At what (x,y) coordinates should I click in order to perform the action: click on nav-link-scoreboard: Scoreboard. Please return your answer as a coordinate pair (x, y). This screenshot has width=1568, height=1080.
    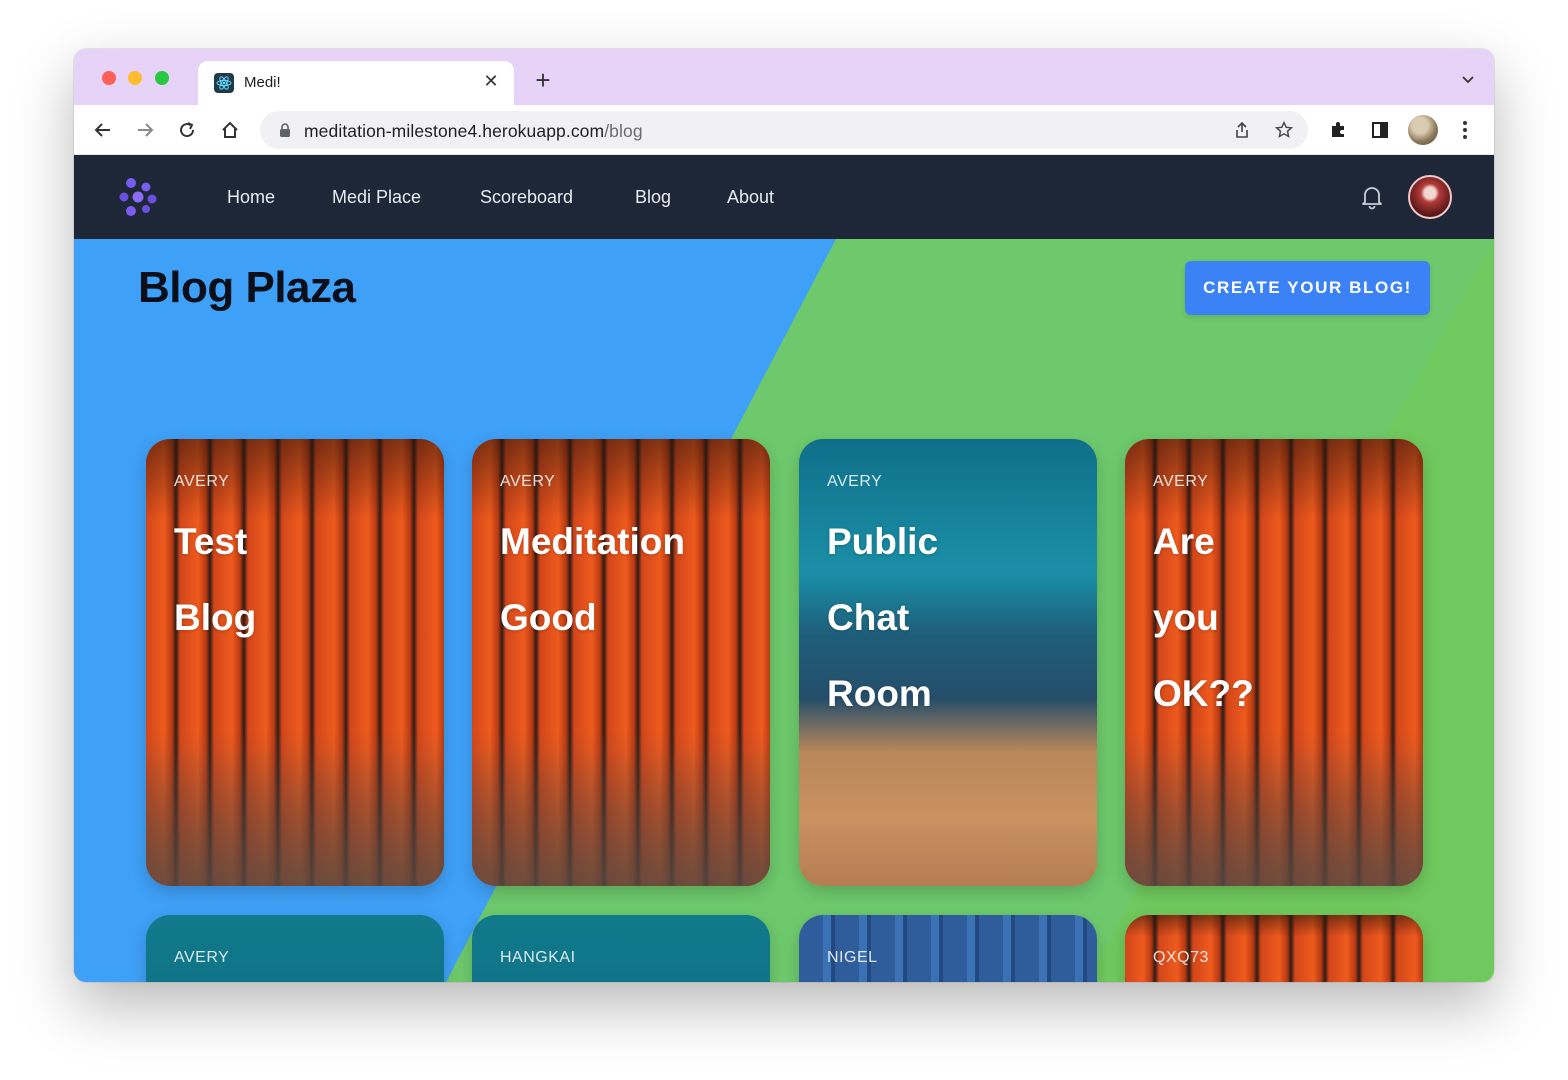
    Looking at the image, I should click on (526, 197).